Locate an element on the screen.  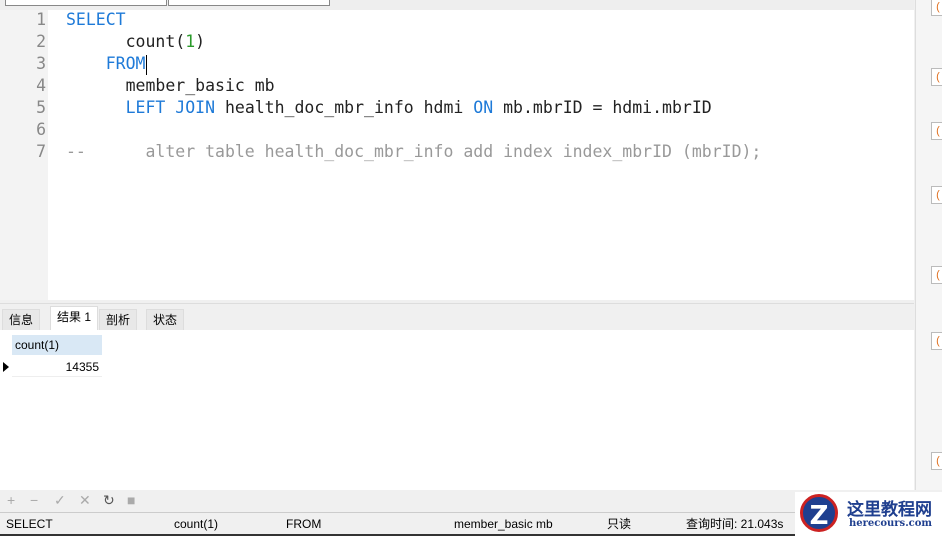
logo-title: 这里教程网 is located at coordinates (889, 510).